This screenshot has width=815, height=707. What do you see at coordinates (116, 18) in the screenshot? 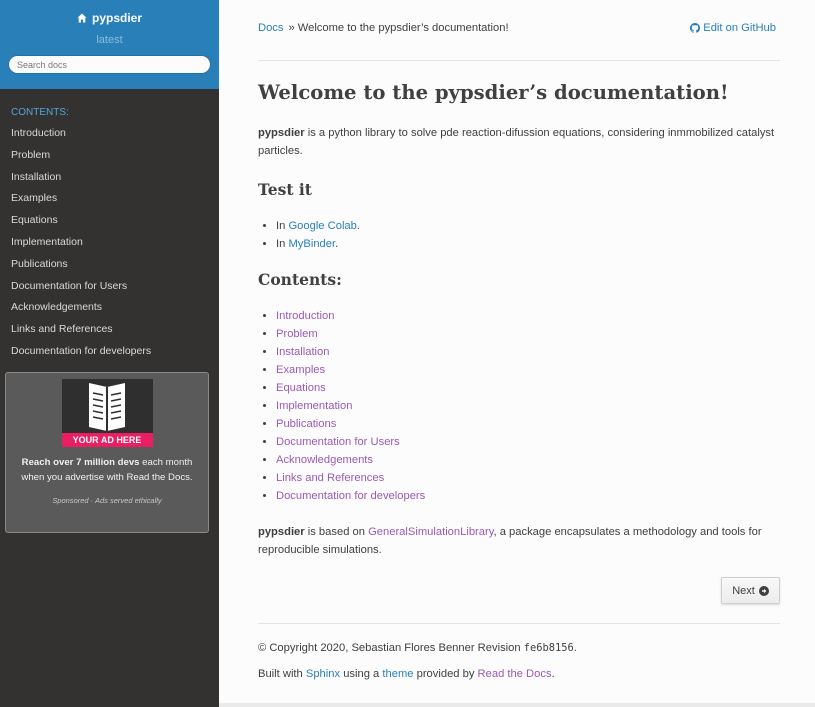
I see `project-name: pypsdier` at bounding box center [116, 18].